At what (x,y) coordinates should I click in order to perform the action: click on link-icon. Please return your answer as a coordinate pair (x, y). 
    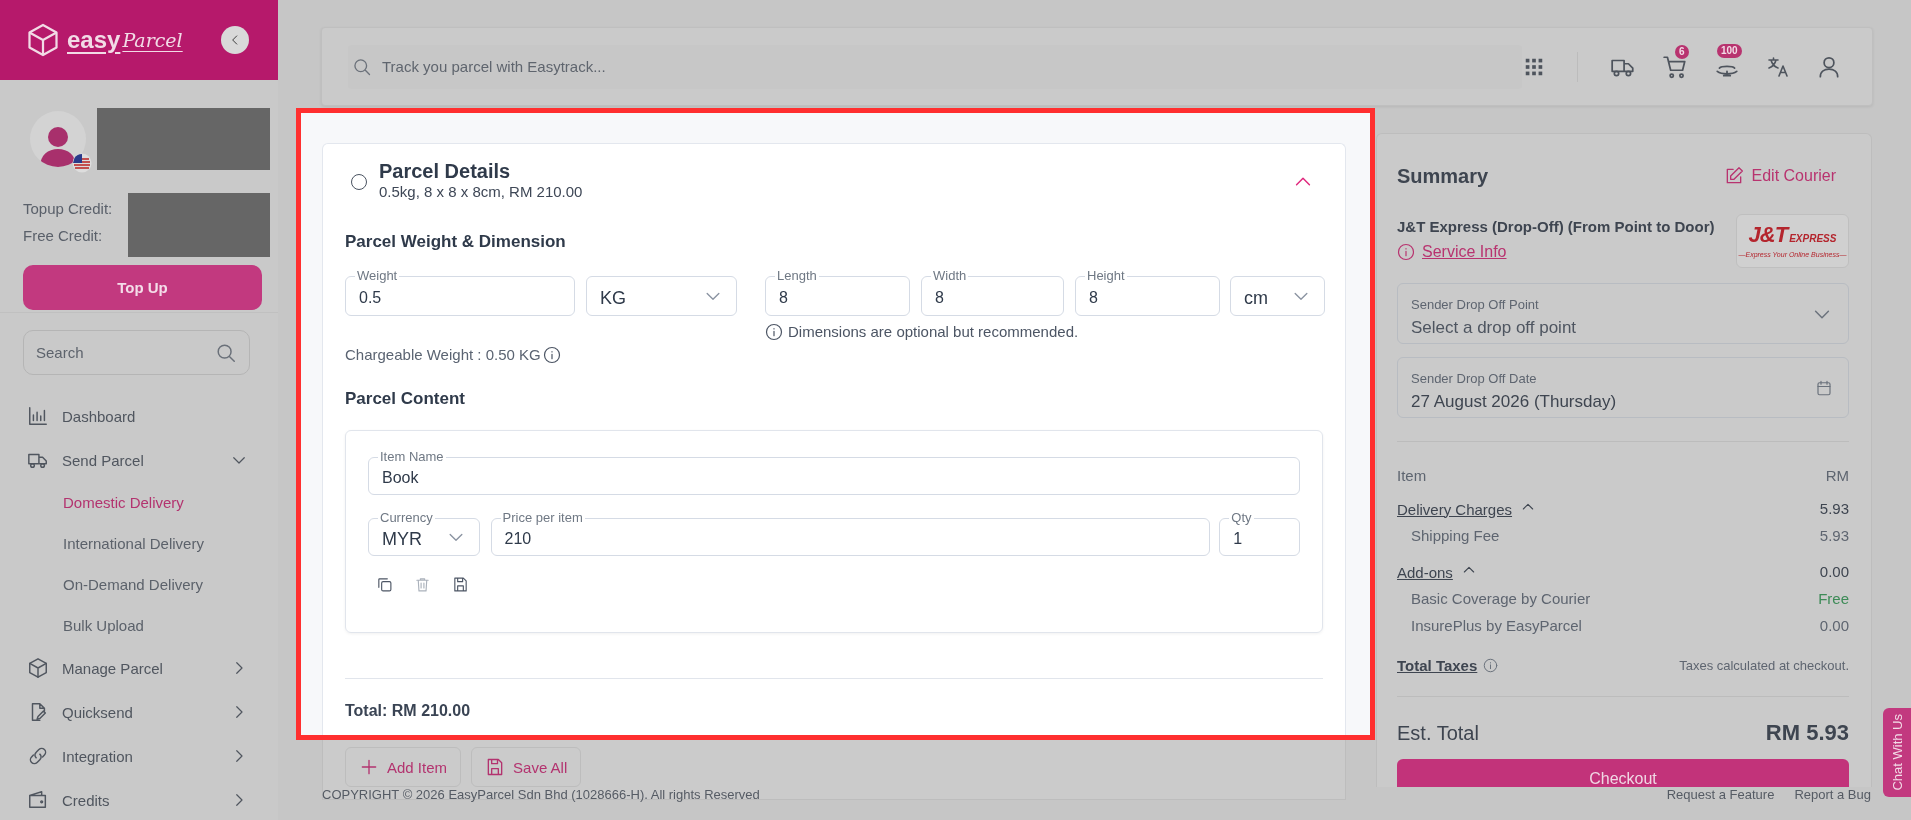
    Looking at the image, I should click on (38, 756).